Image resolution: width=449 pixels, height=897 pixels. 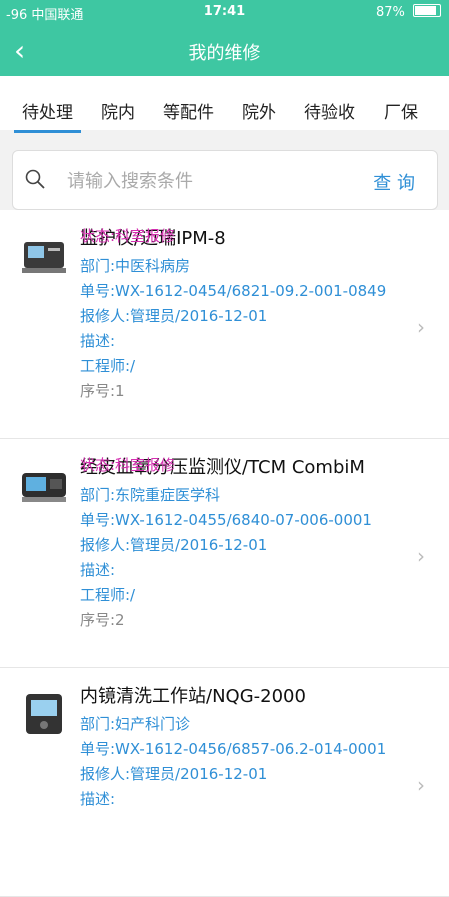 What do you see at coordinates (224, 12) in the screenshot?
I see `status-bar: -96 中国联通 17:41 87%` at bounding box center [224, 12].